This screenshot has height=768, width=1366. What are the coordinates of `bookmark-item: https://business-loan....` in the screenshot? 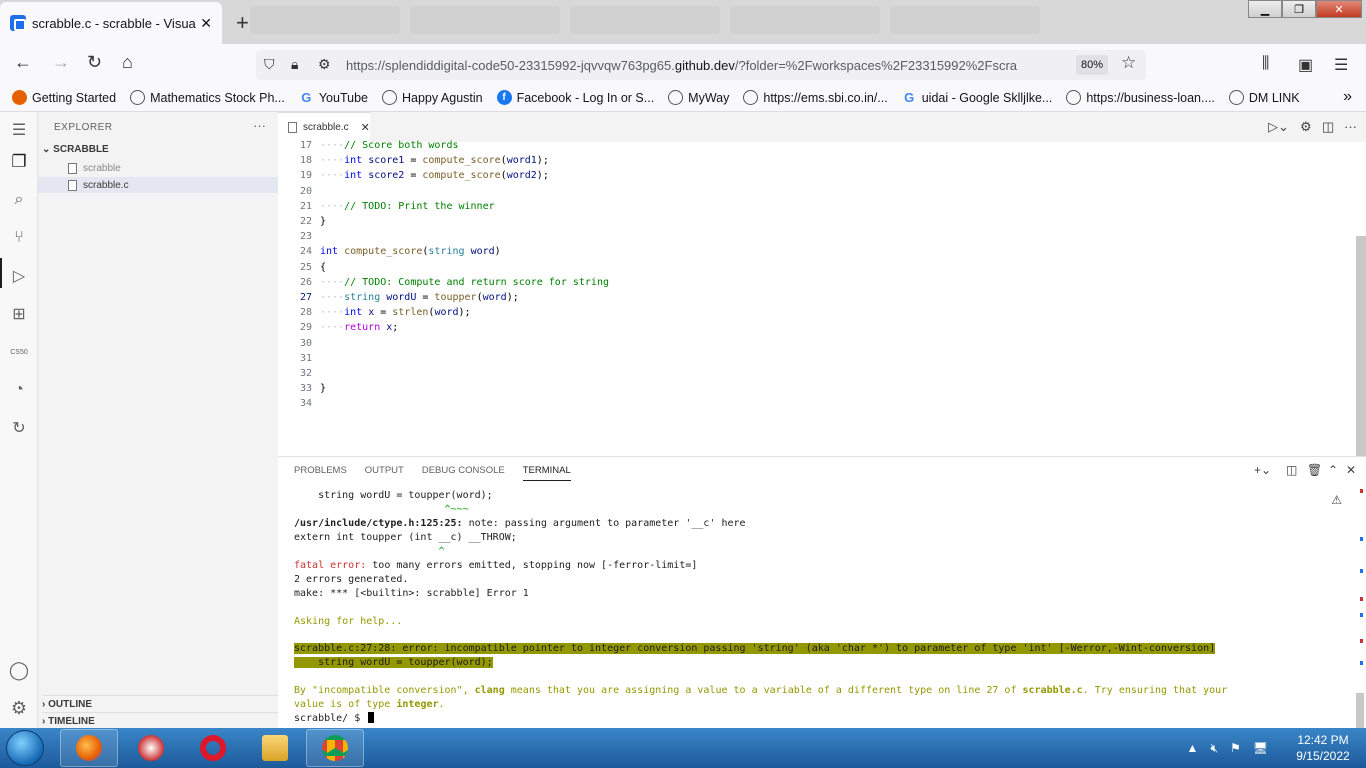 It's located at (1140, 97).